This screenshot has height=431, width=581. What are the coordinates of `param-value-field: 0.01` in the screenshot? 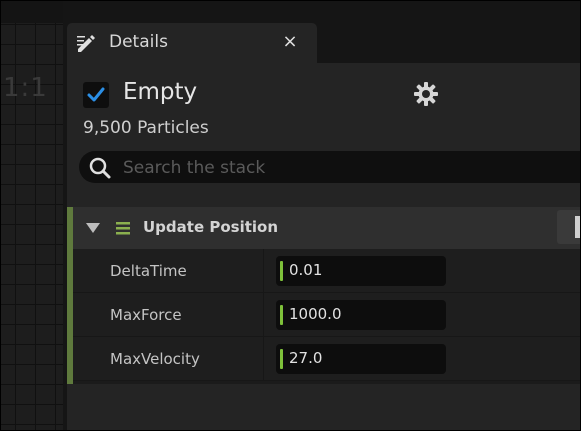 It's located at (361, 271).